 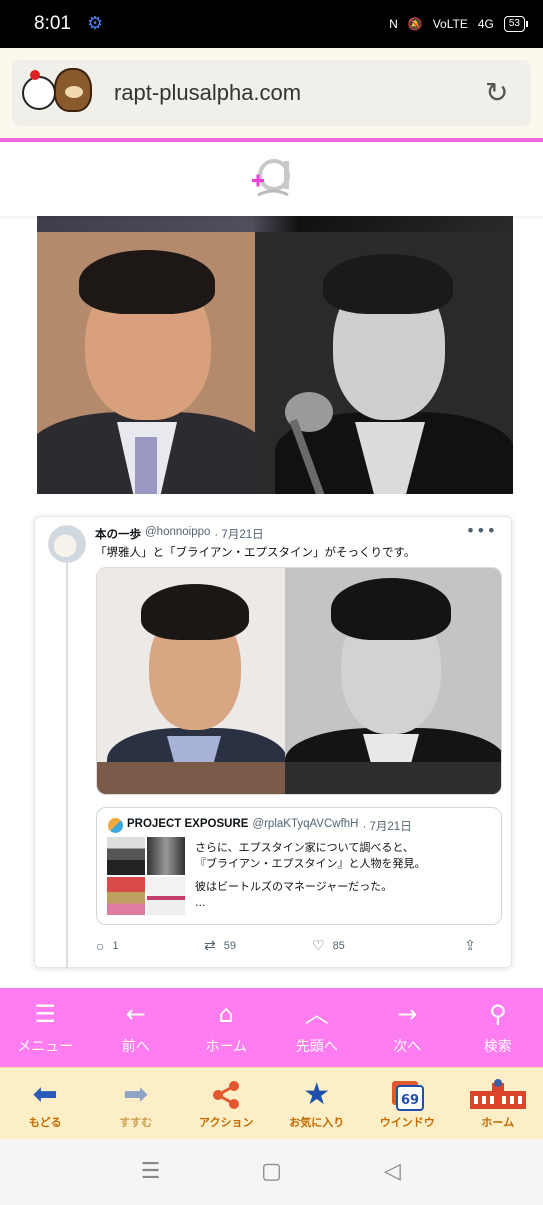 I want to click on reply-action: ○ 1, so click(x=150, y=945).